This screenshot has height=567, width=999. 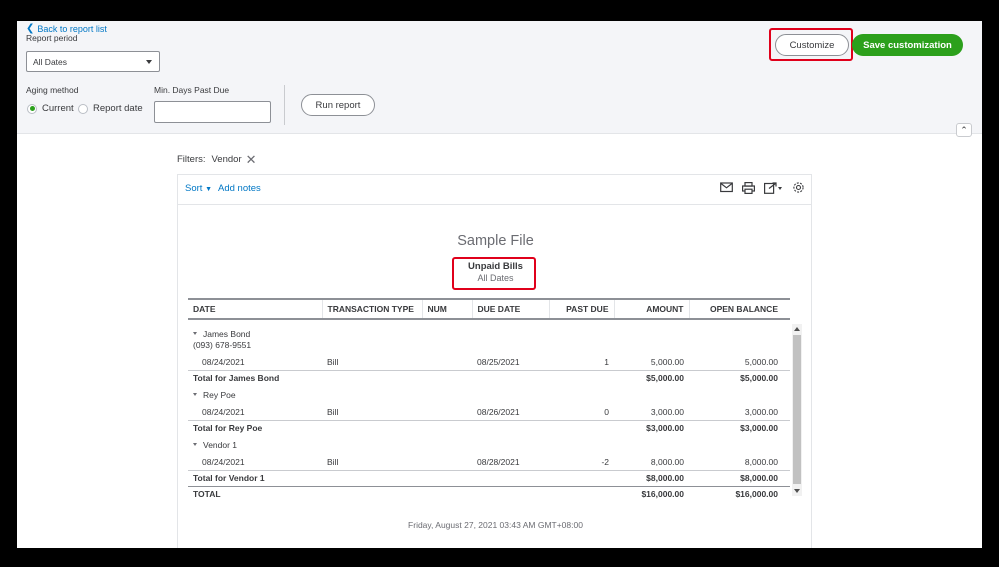 What do you see at coordinates (284, 105) in the screenshot?
I see `divider` at bounding box center [284, 105].